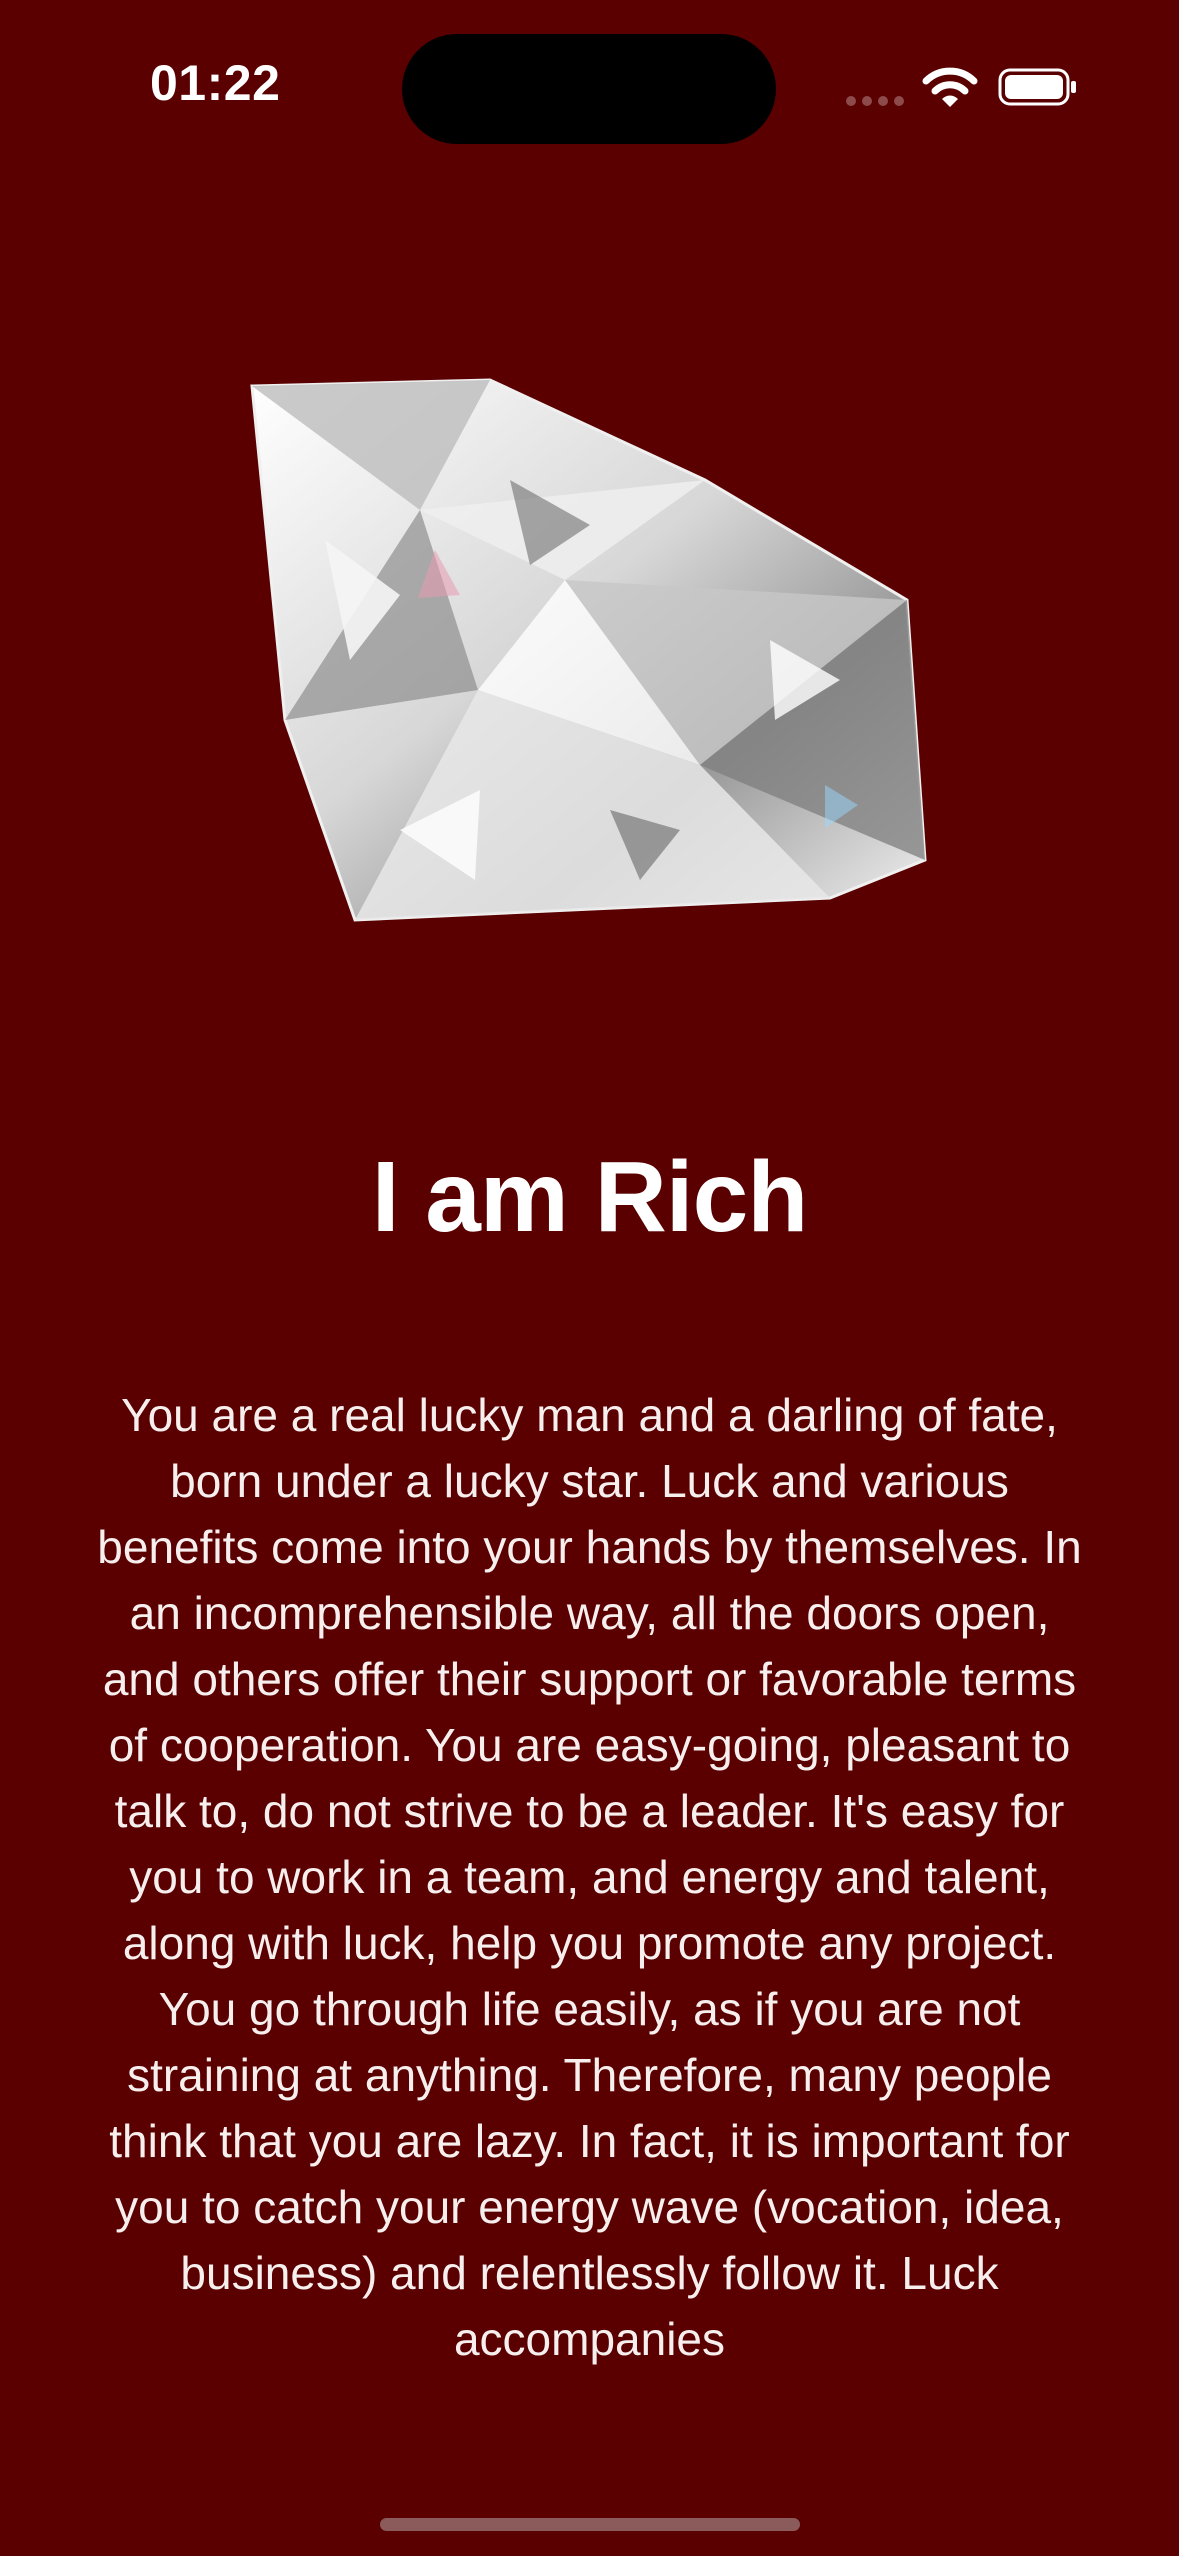  I want to click on battery-icon, so click(1037, 87).